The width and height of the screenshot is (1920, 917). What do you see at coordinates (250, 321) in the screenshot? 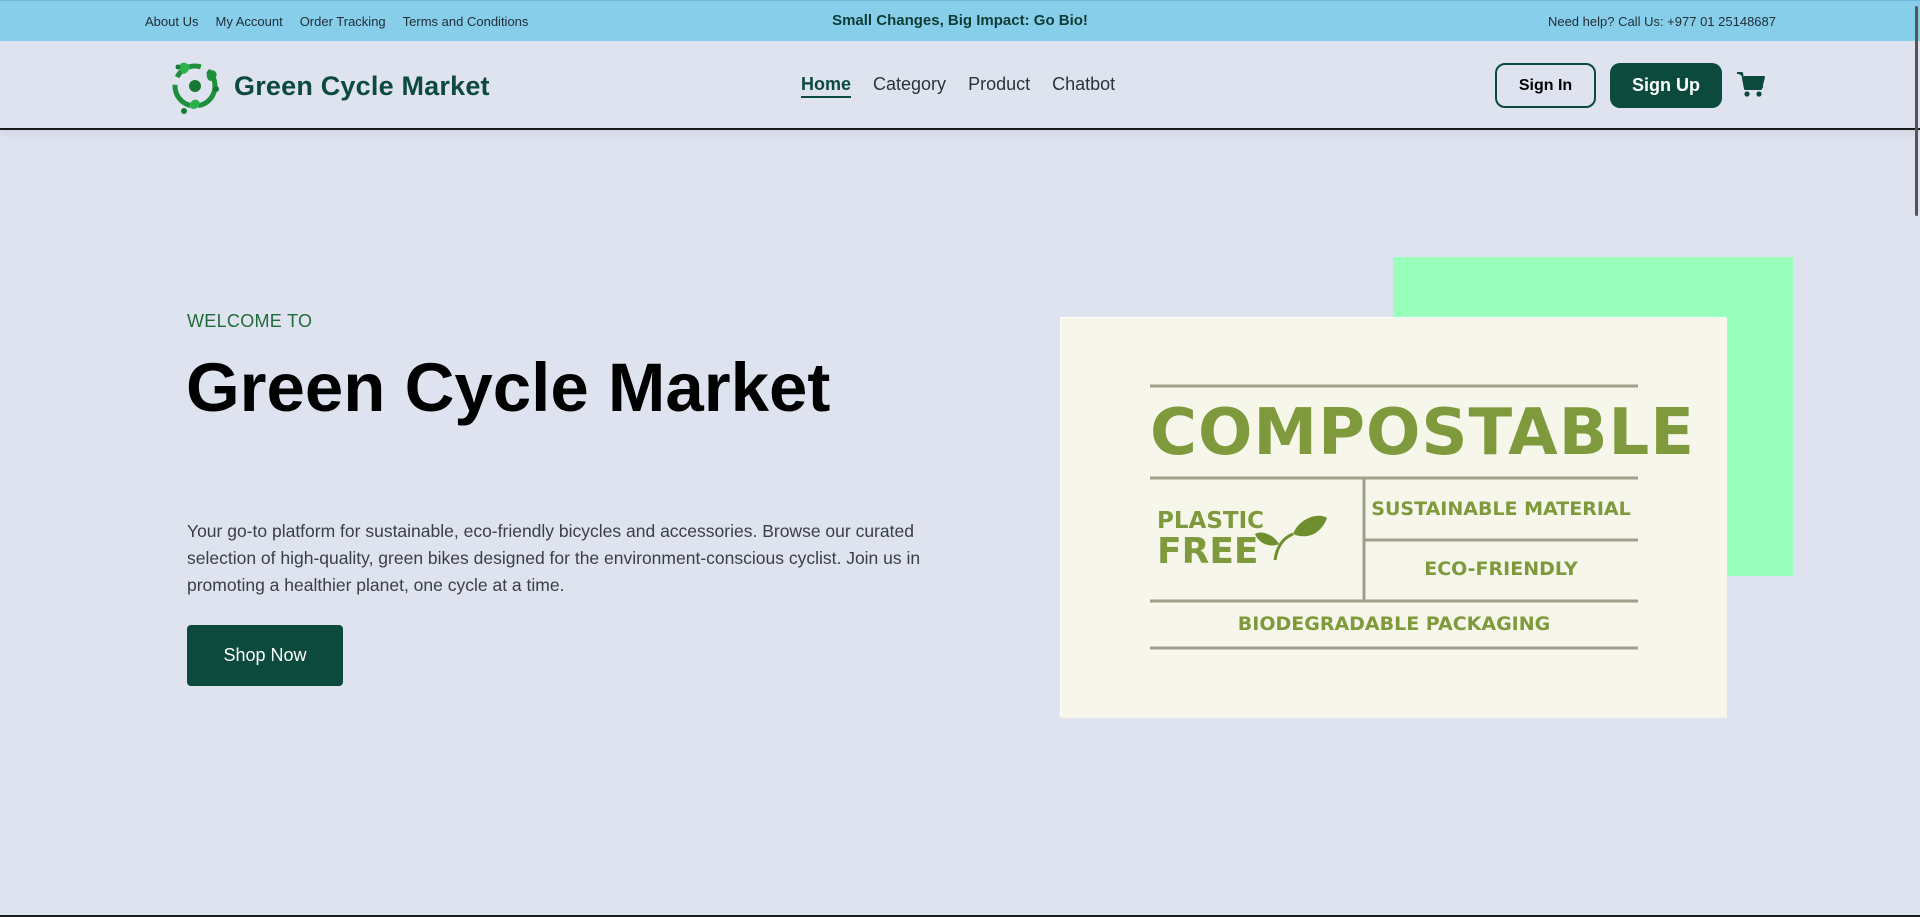
I see `hero-welcome: WELCOME TO` at bounding box center [250, 321].